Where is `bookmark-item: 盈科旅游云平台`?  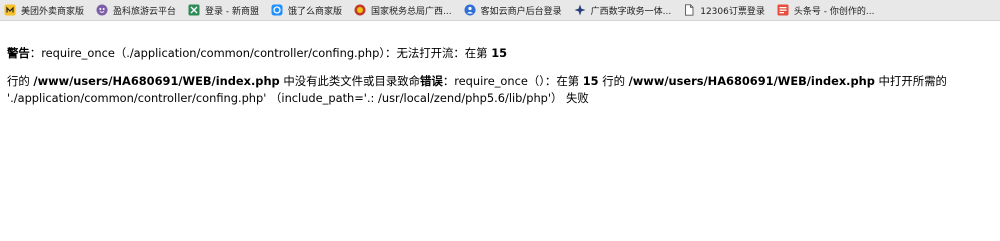 bookmark-item: 盈科旅游云平台 is located at coordinates (136, 10).